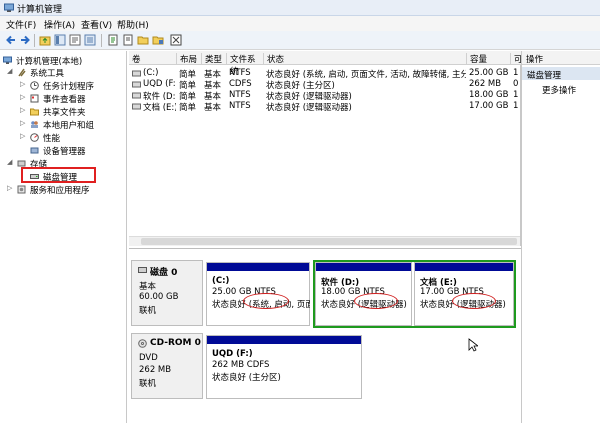 The height and width of the screenshot is (423, 600). Describe the element at coordinates (69, 126) in the screenshot. I see `tree-label: 本地用户和组` at that location.